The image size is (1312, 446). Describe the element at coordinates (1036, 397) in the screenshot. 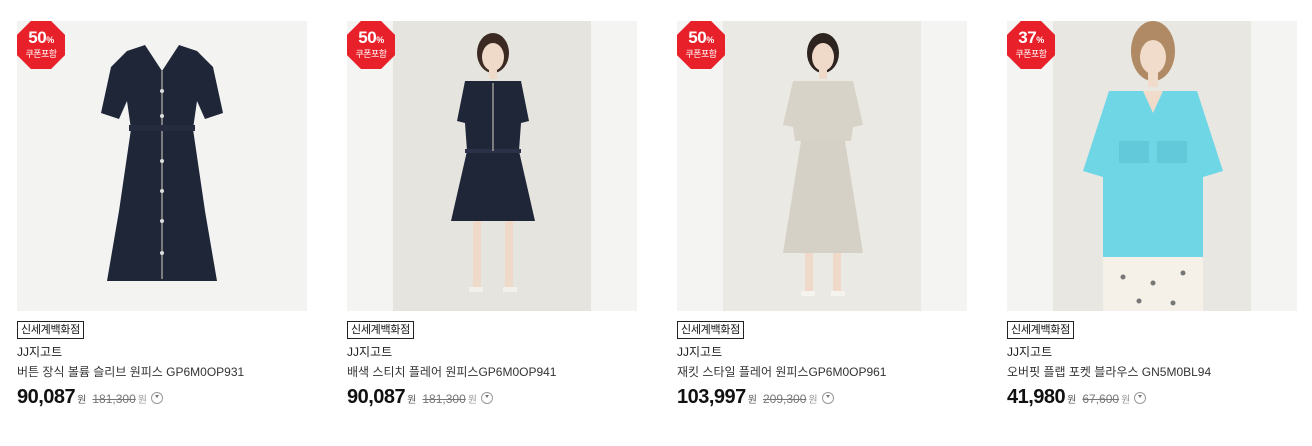

I see `sale-price: 41,980` at that location.